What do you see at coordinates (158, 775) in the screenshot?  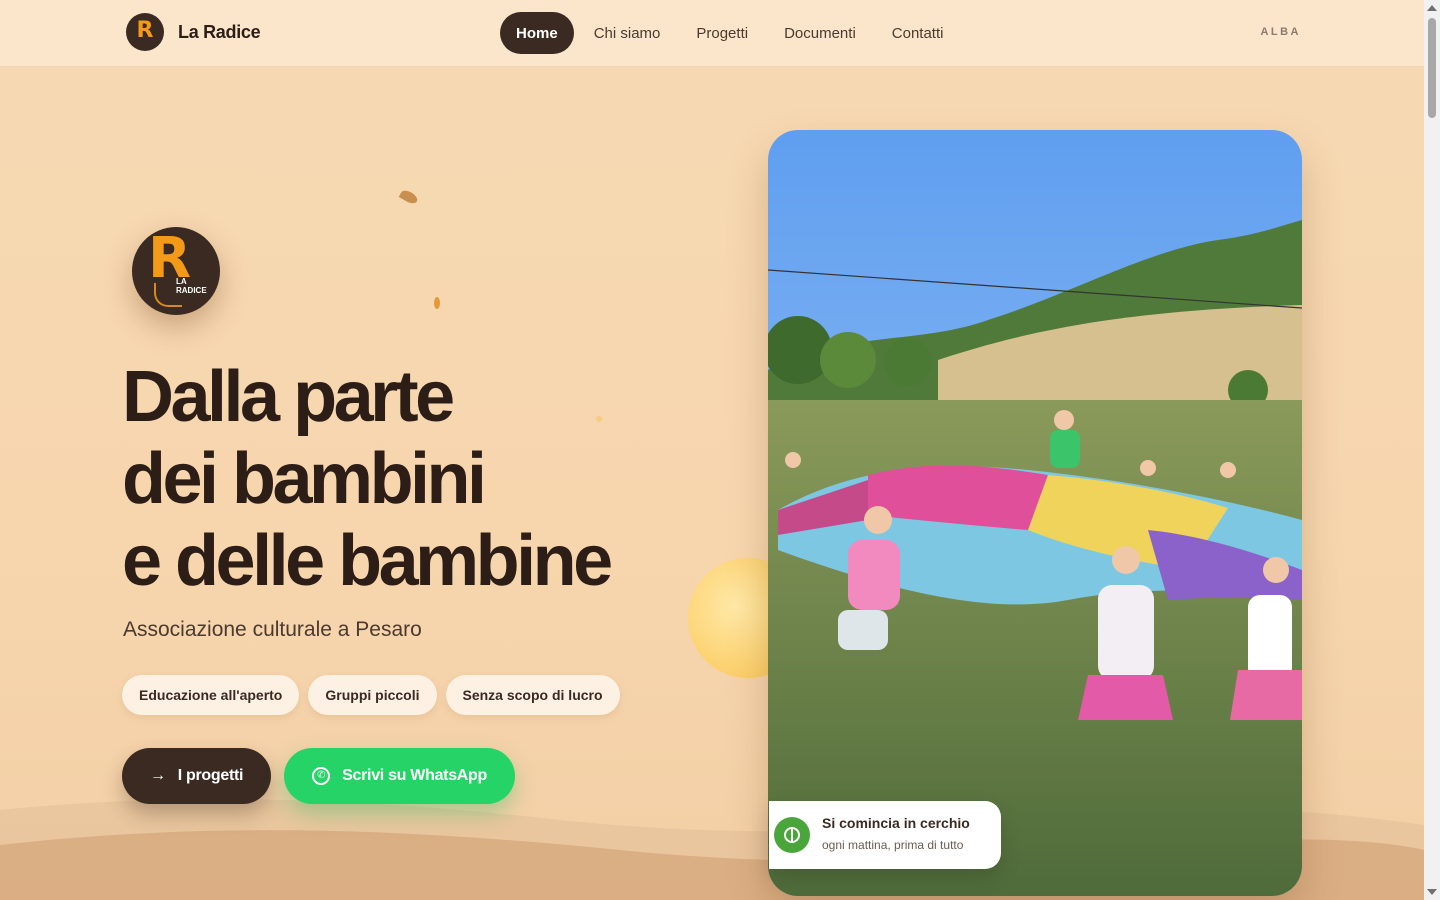 I see `arrow-right-icon: →` at bounding box center [158, 775].